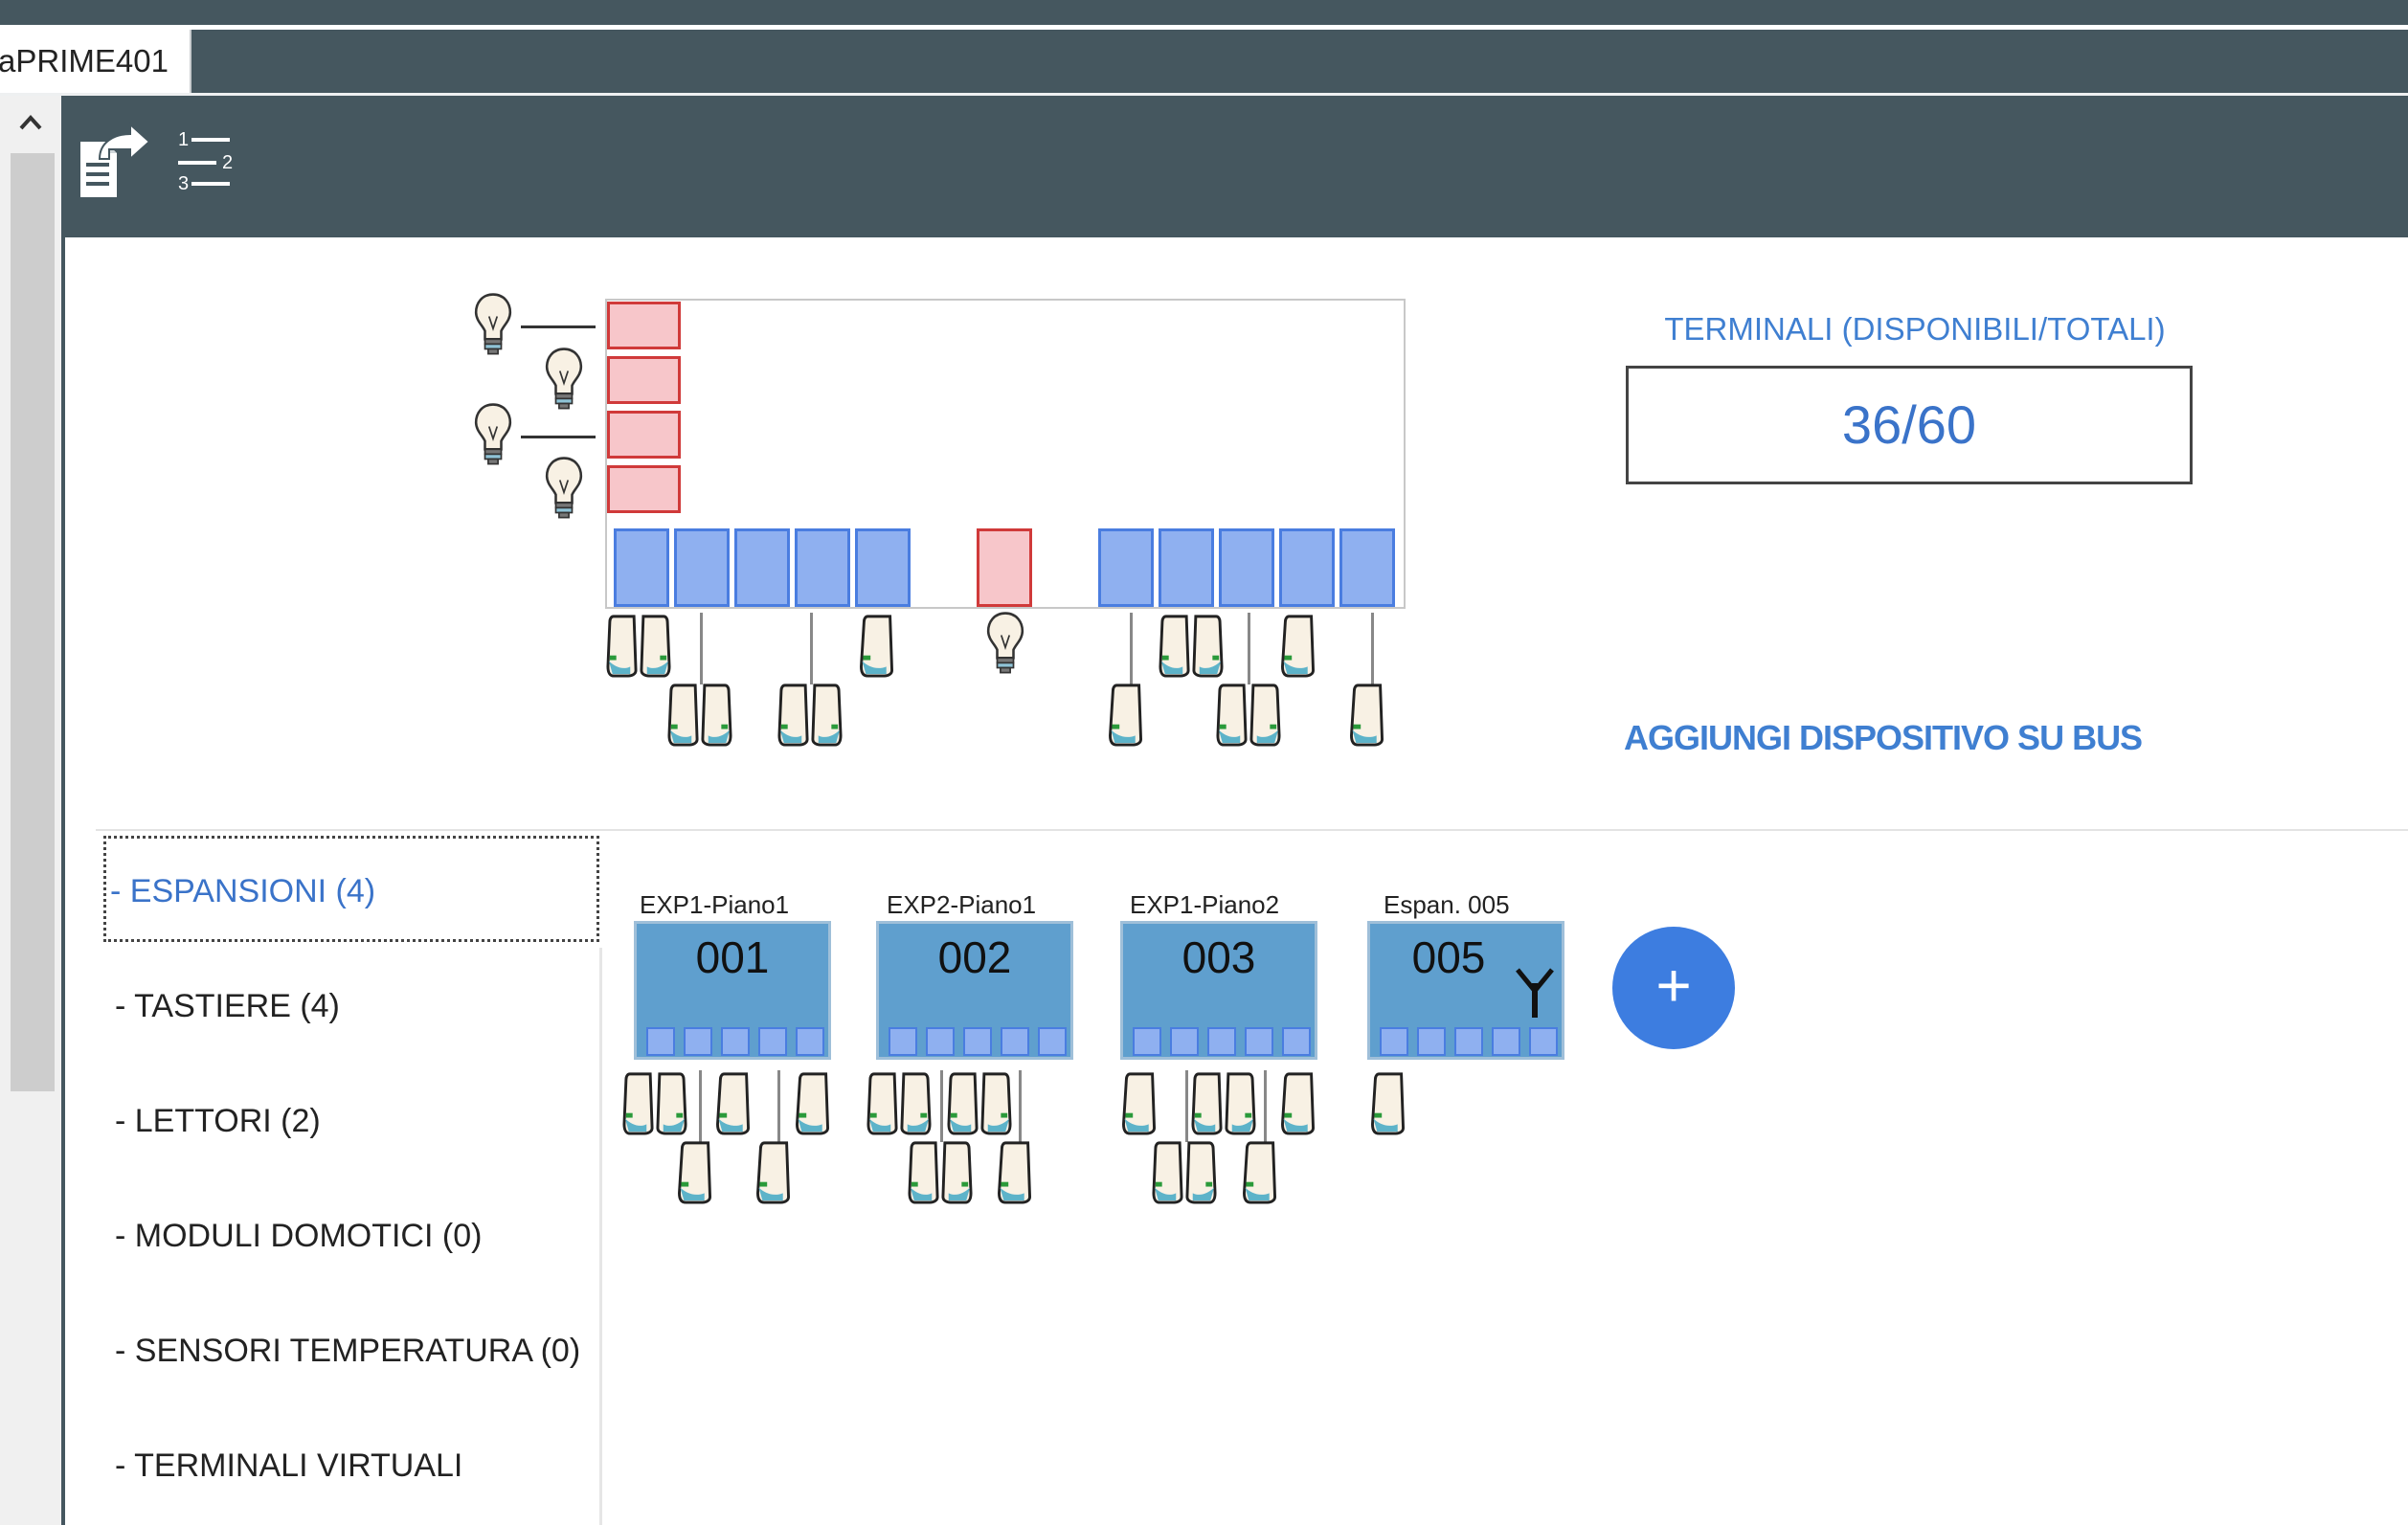 The height and width of the screenshot is (1525, 2408). I want to click on expansion-name: EXP1-Piano1, so click(715, 904).